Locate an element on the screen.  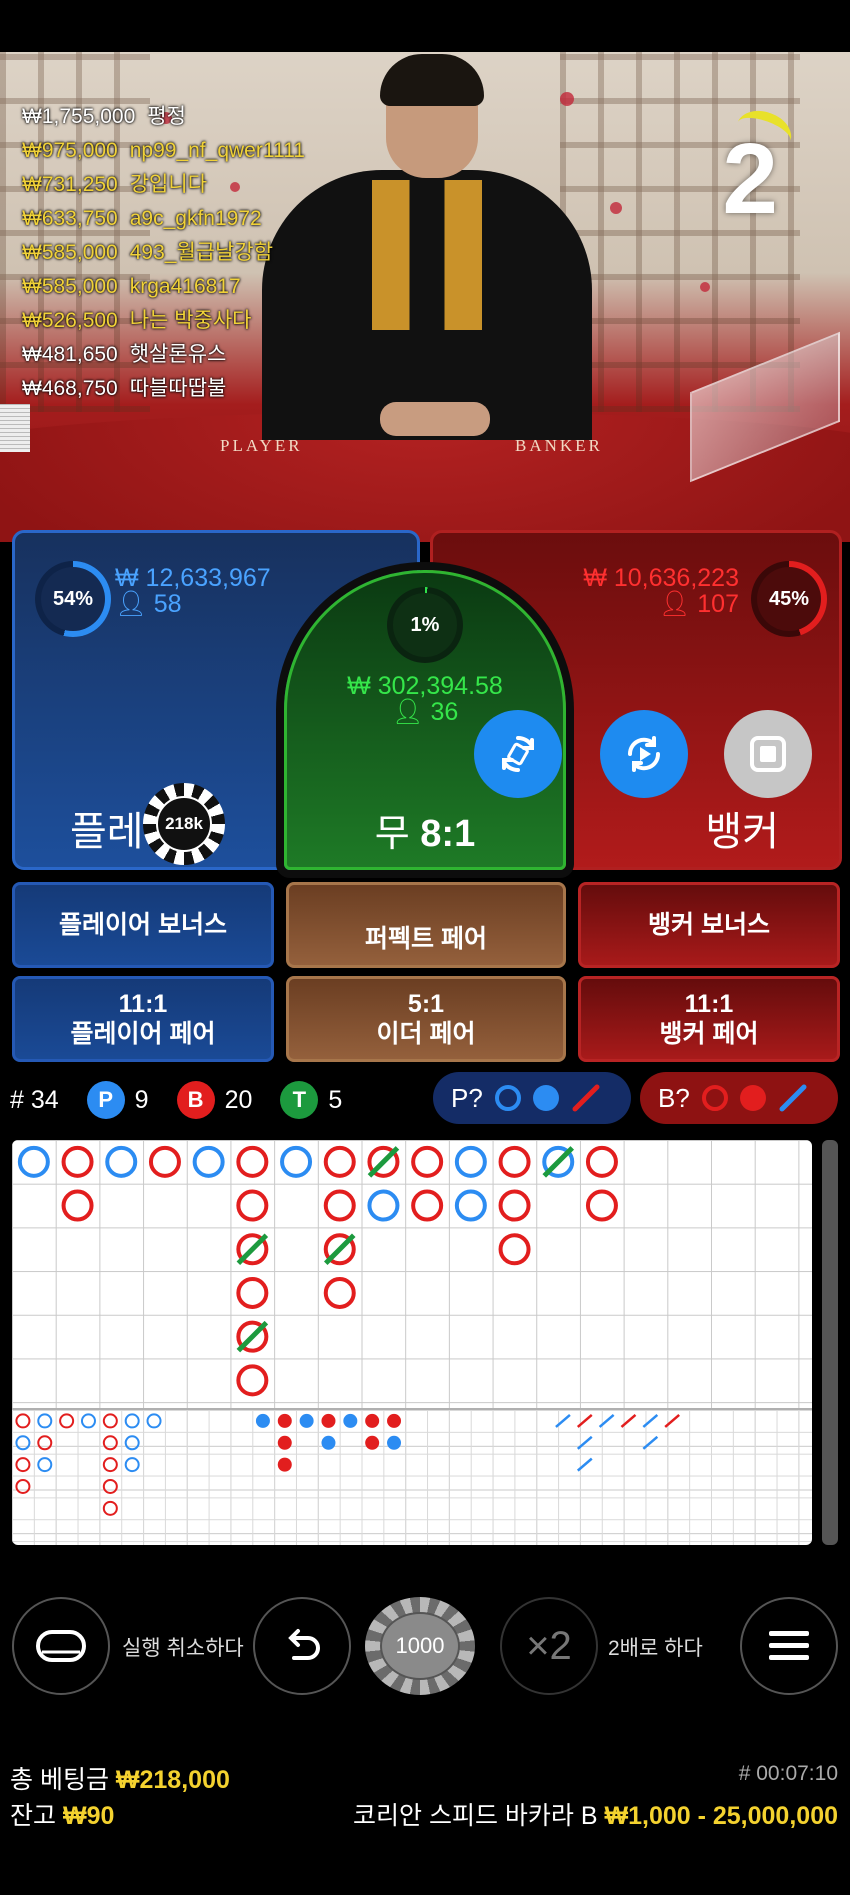
either-pair-odds: 5:1 is located at coordinates (426, 1004).